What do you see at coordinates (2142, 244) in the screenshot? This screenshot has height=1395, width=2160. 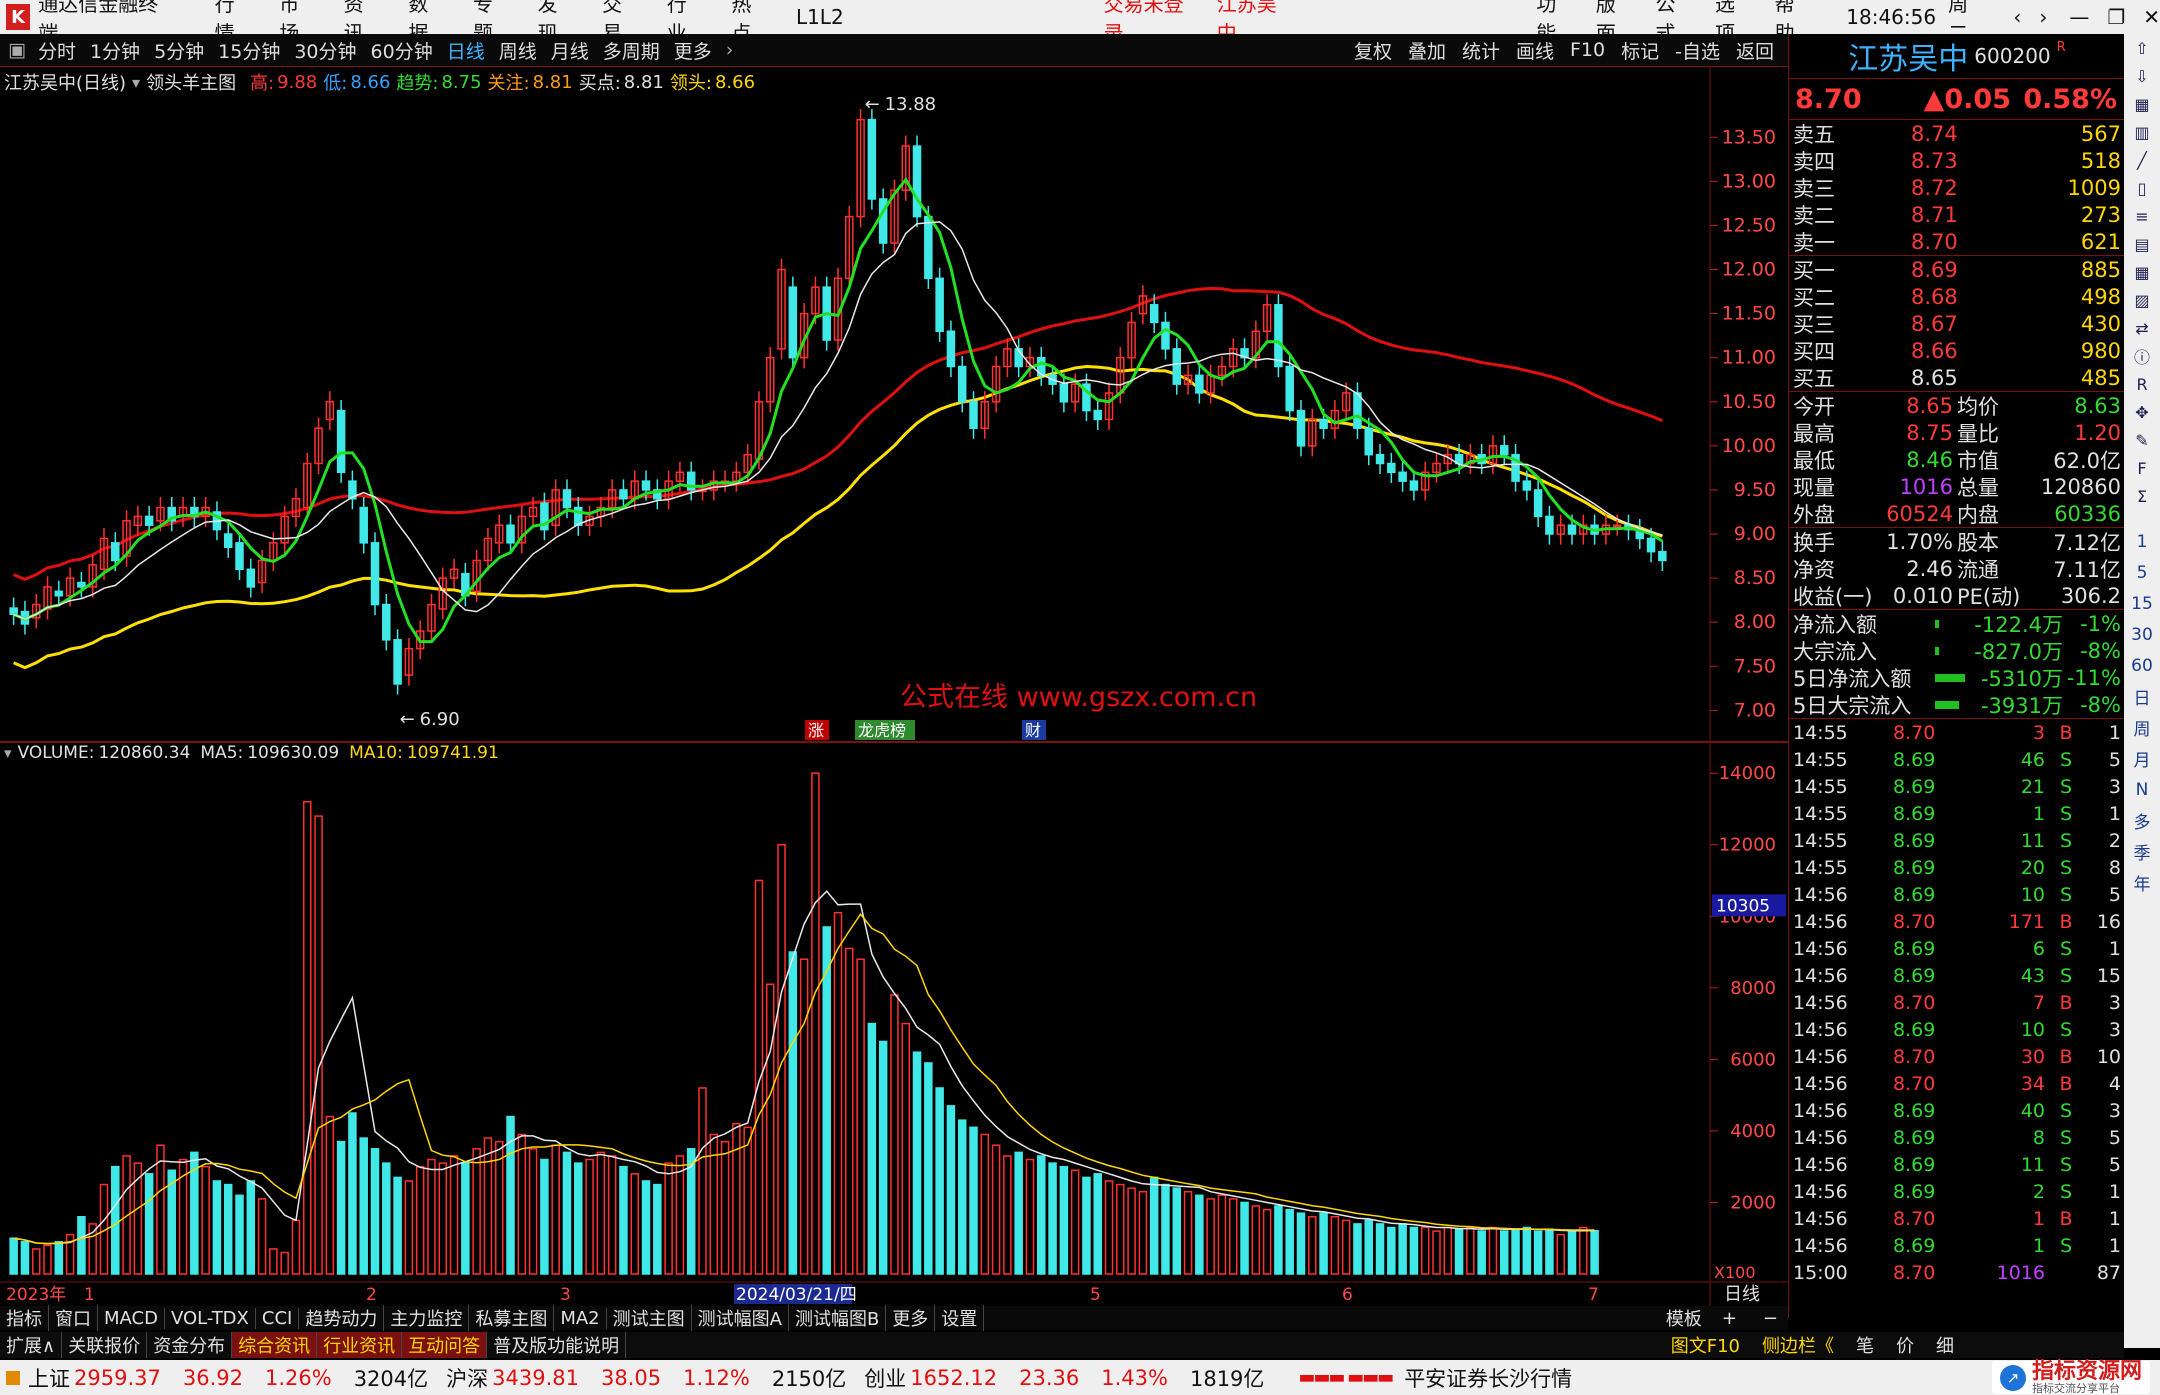 I see `f10-icon: ▤` at bounding box center [2142, 244].